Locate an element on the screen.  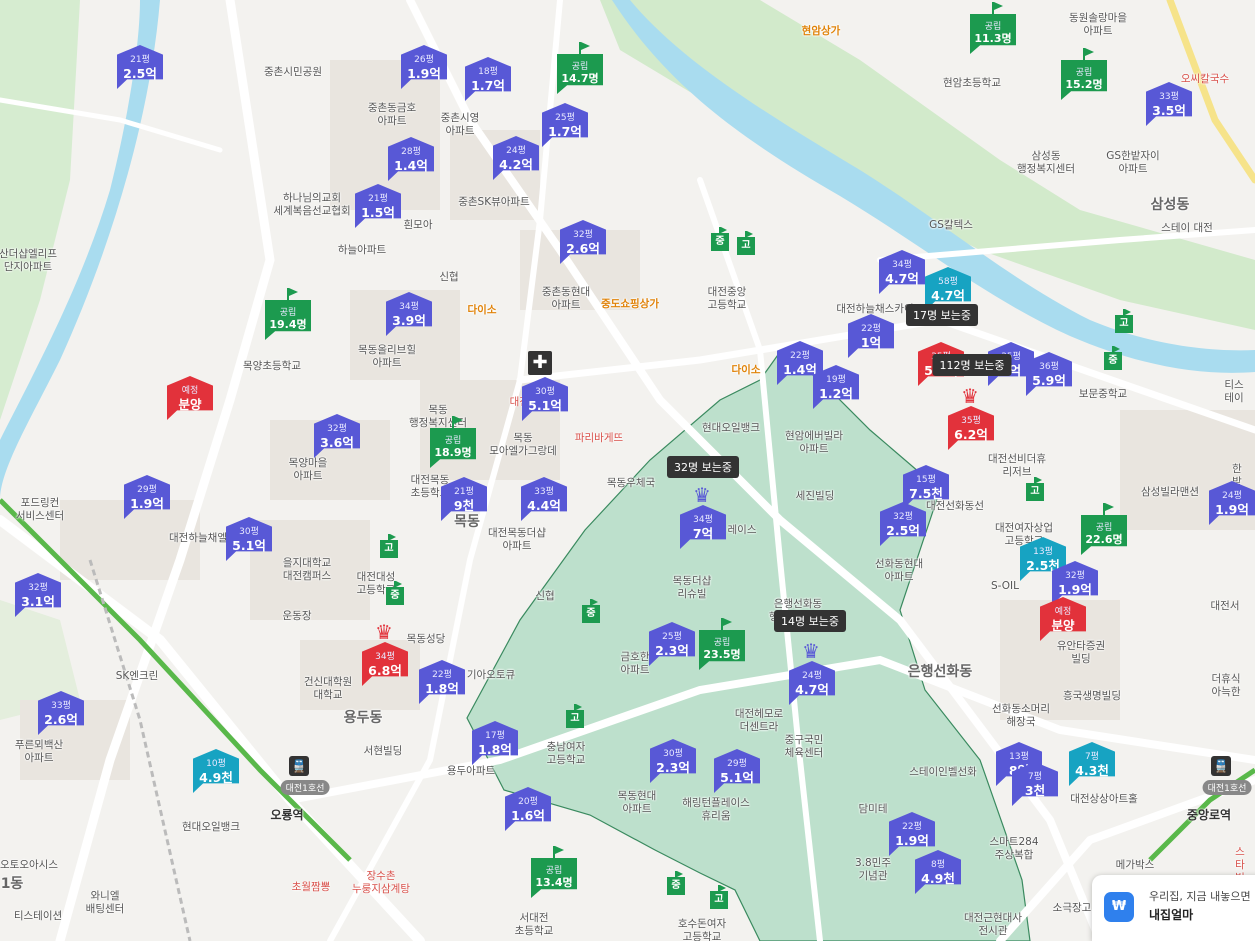
poi-label: 해링턴플레이스 휴리움 is located at coordinates (716, 810).